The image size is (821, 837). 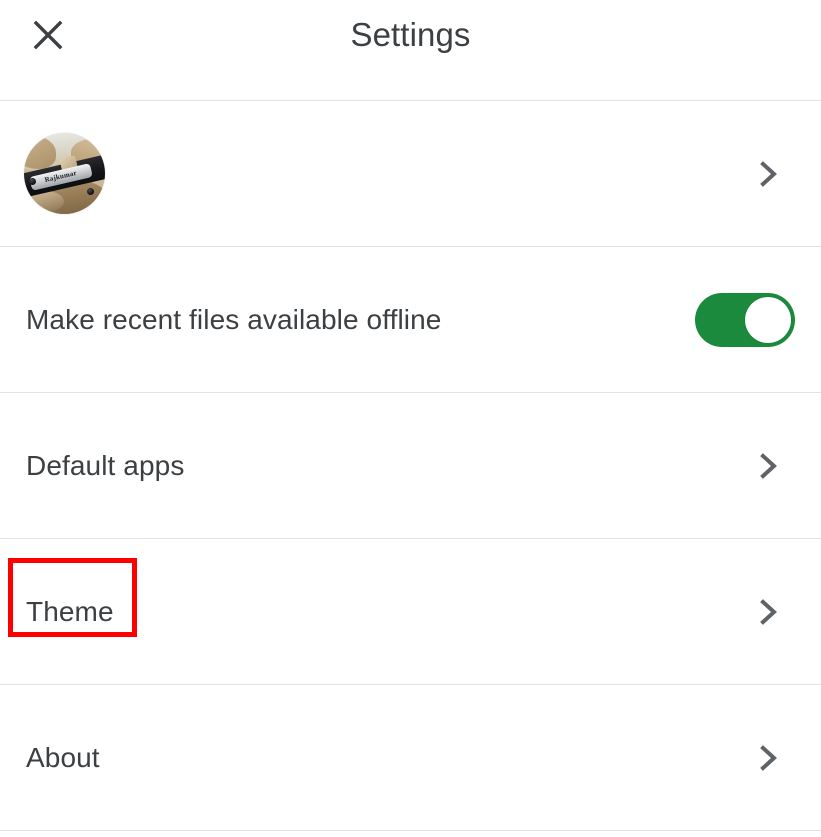 I want to click on offline-toggle, so click(x=745, y=319).